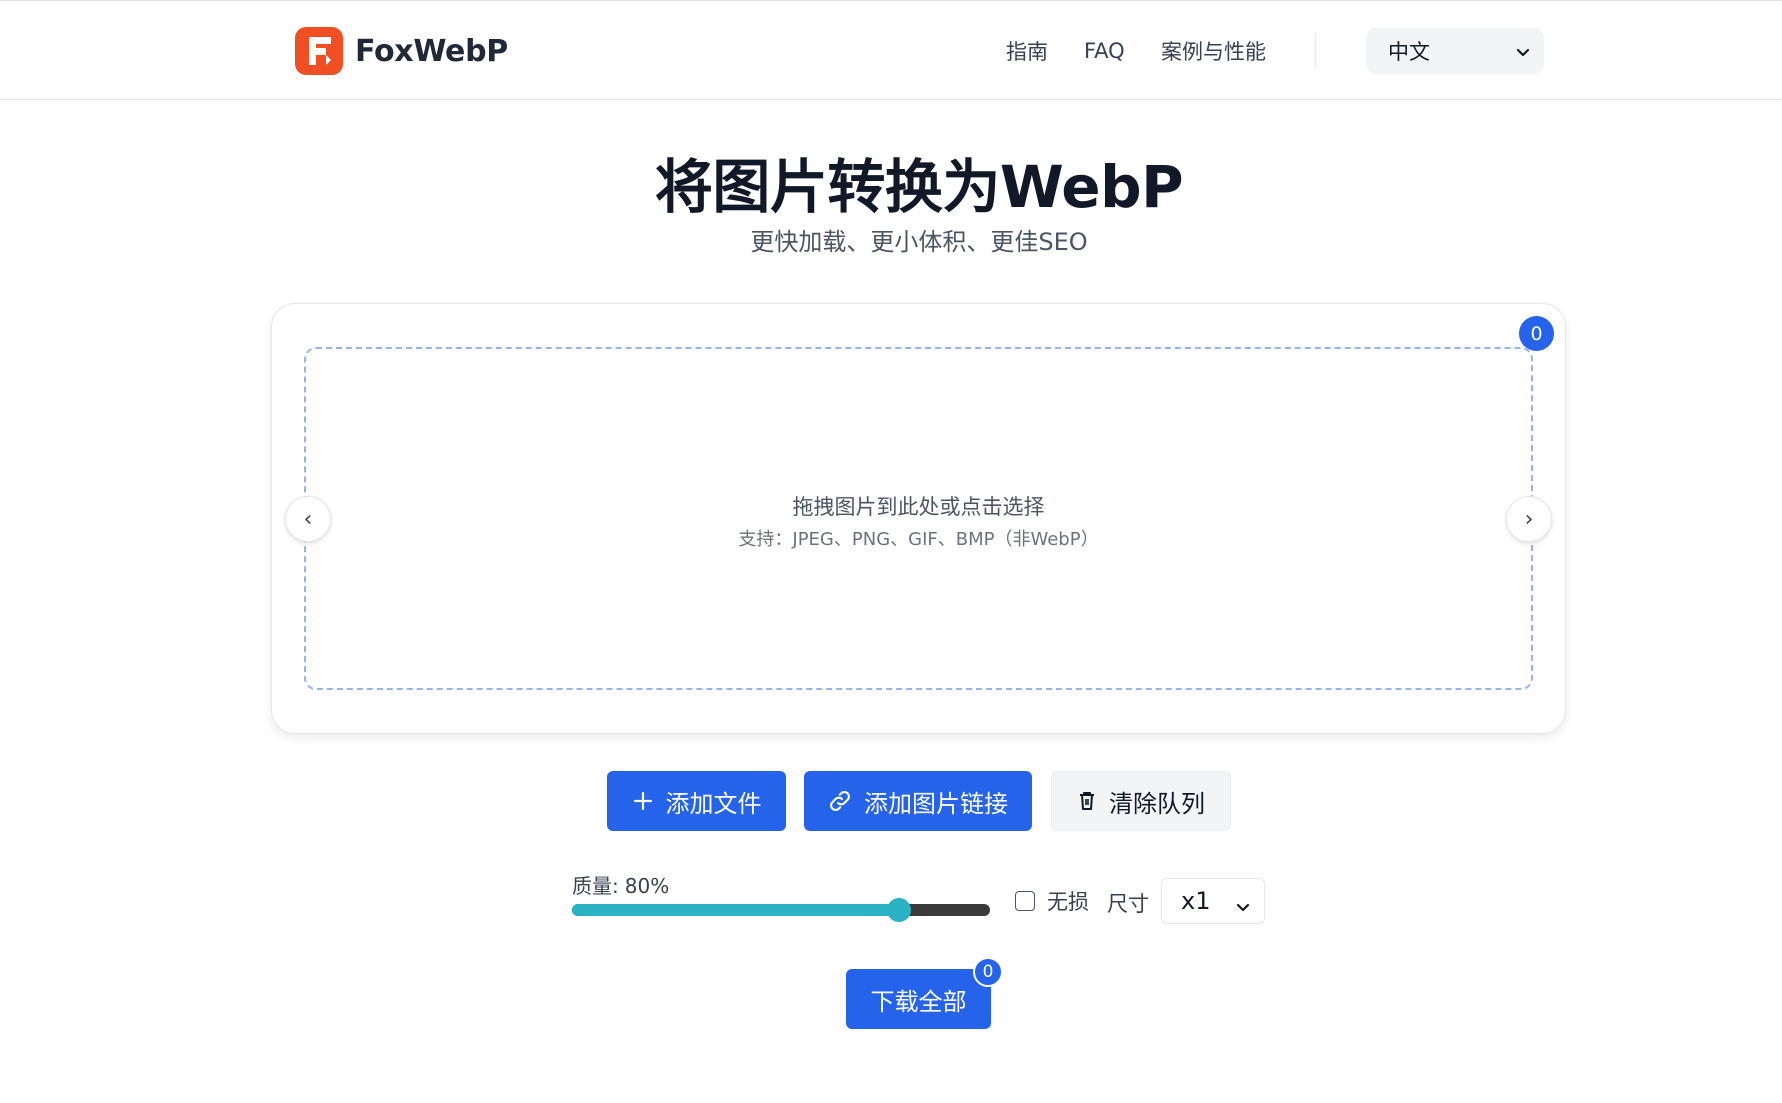  I want to click on nav-guide-link: 指南, so click(1027, 51).